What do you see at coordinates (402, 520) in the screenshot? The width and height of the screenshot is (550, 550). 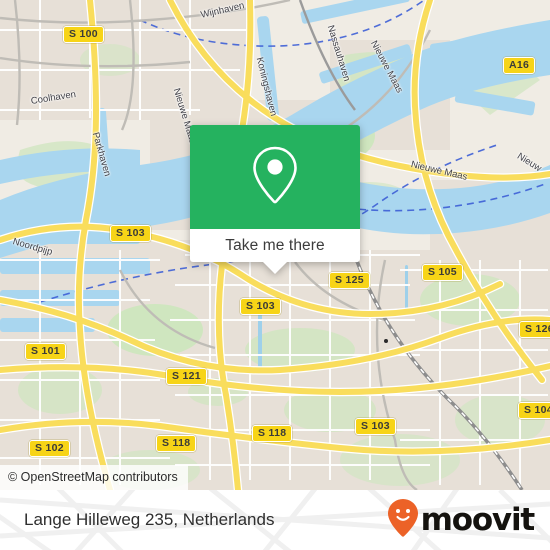 I see `moovit-smiley-pin-icon` at bounding box center [402, 520].